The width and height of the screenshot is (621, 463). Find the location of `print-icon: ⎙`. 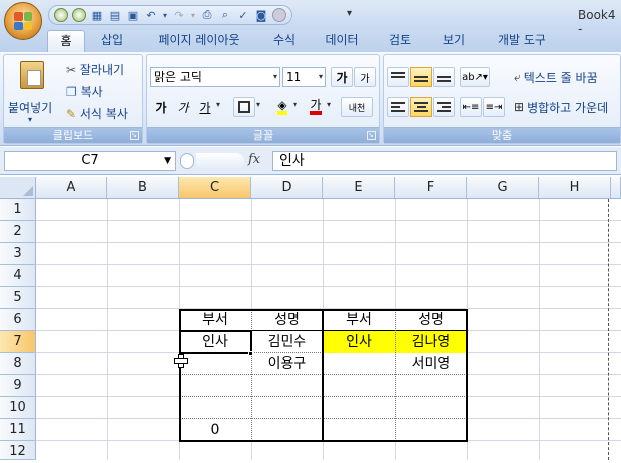

print-icon: ⎙ is located at coordinates (207, 15).